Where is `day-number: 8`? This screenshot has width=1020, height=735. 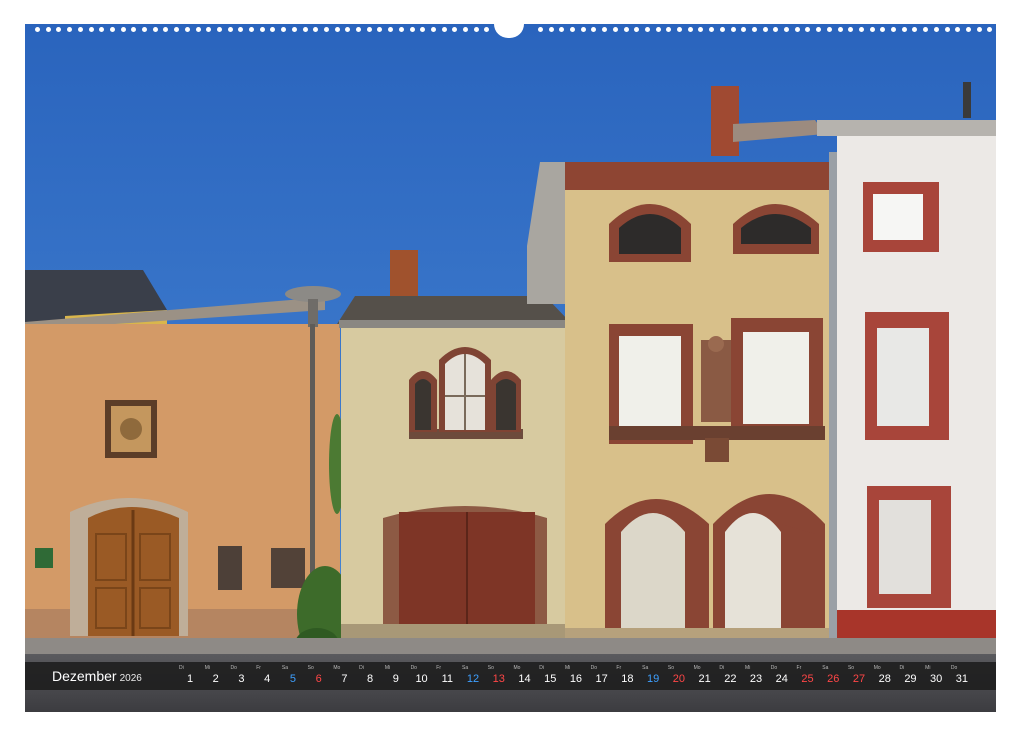
day-number: 8 is located at coordinates (370, 679).